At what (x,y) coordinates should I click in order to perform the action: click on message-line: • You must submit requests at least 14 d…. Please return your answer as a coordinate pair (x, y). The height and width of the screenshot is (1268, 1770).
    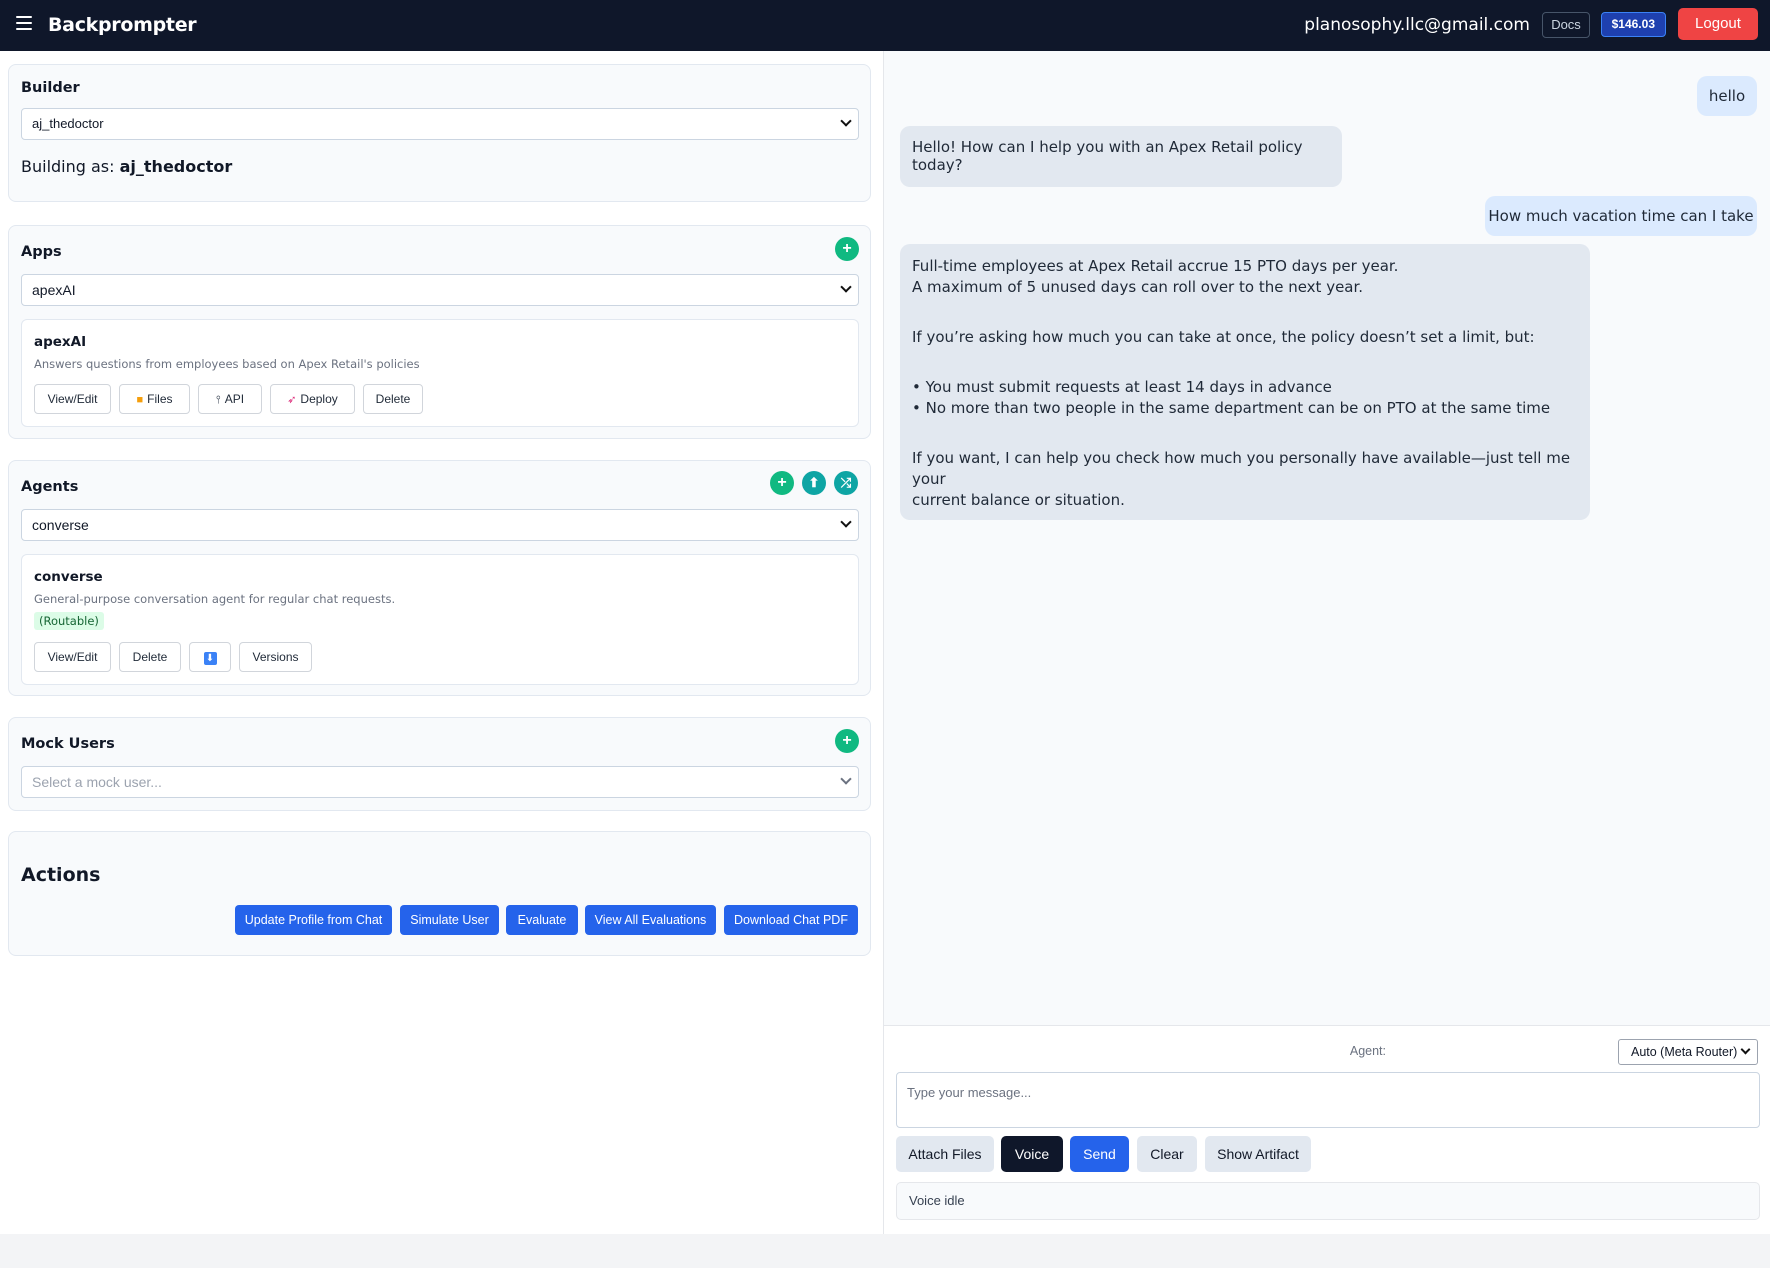
    Looking at the image, I should click on (1122, 387).